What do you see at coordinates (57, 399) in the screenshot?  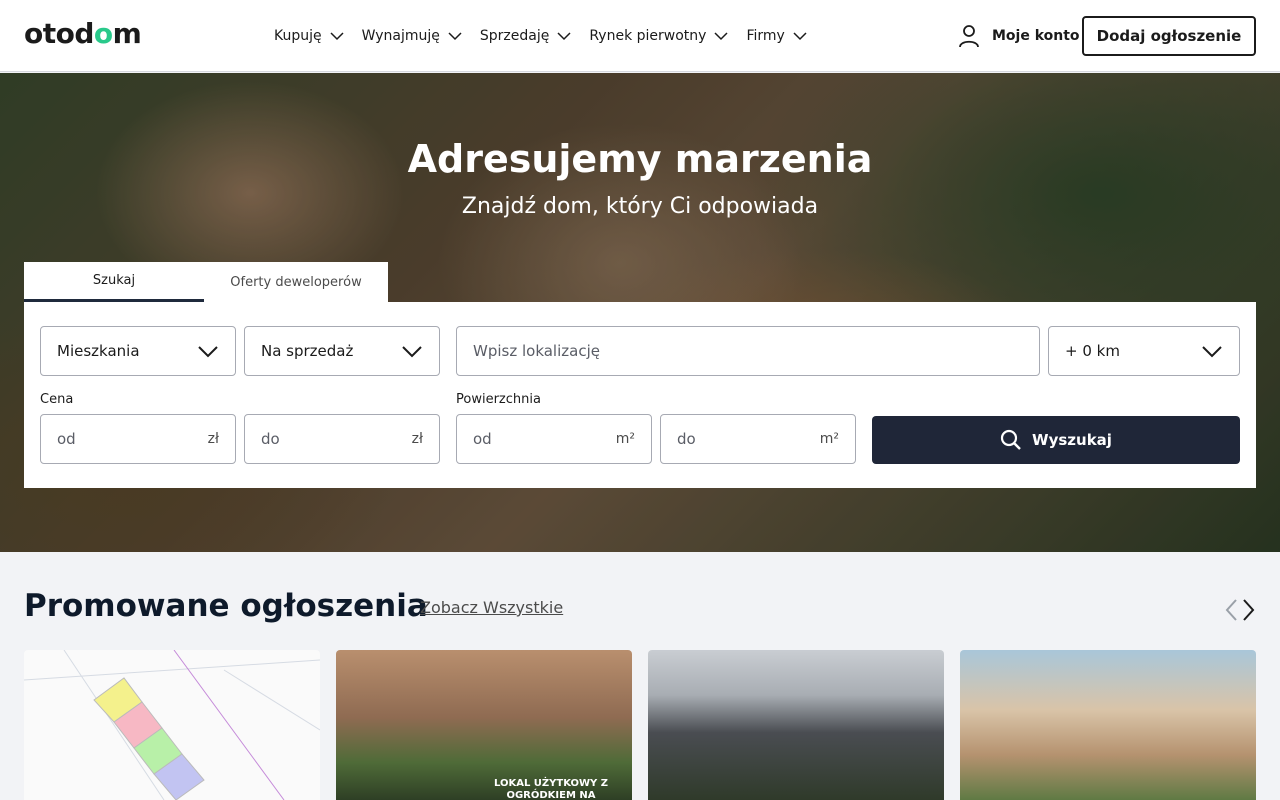 I see `price-label: Cena` at bounding box center [57, 399].